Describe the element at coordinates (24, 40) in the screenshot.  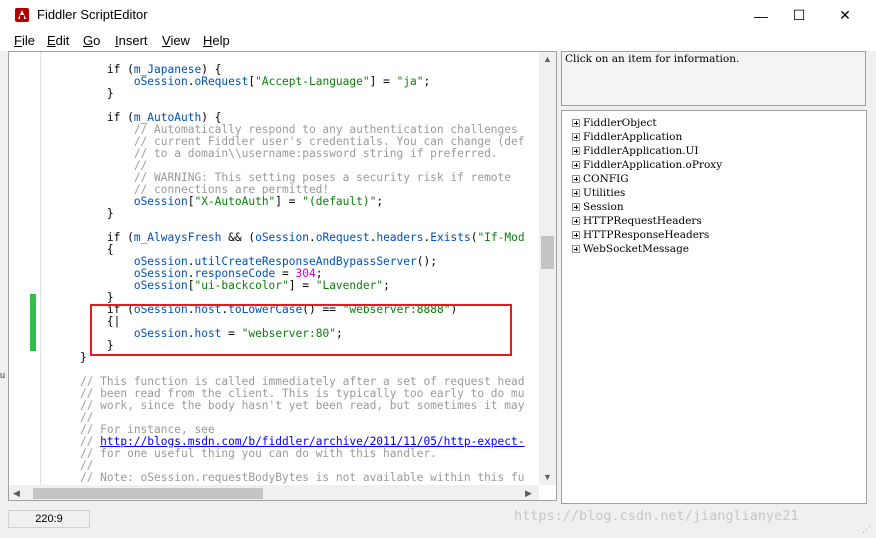
I see `menu-file: File` at that location.